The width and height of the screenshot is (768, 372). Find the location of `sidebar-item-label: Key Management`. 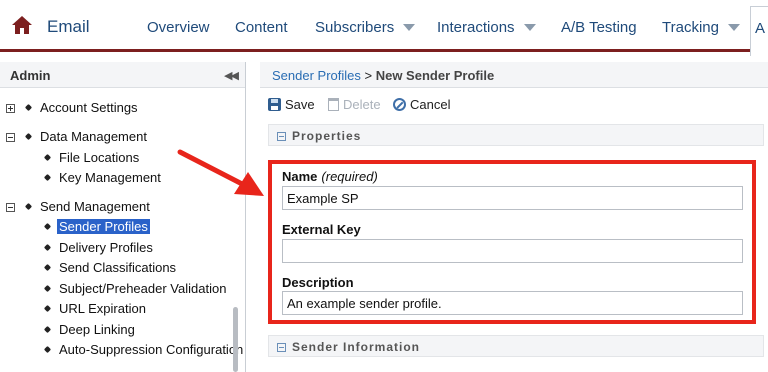

sidebar-item-label: Key Management is located at coordinates (110, 177).